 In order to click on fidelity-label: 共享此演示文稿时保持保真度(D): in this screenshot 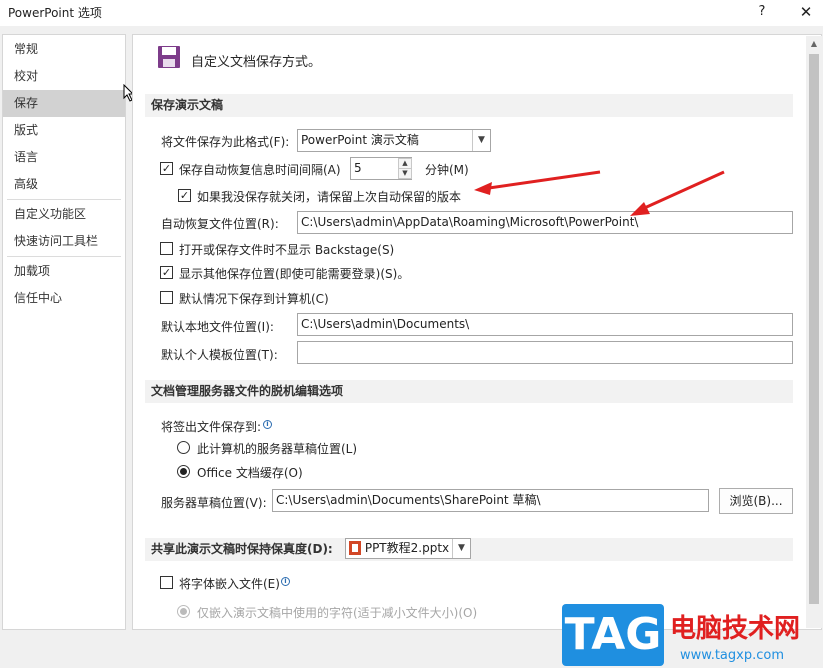, I will do `click(242, 549)`.